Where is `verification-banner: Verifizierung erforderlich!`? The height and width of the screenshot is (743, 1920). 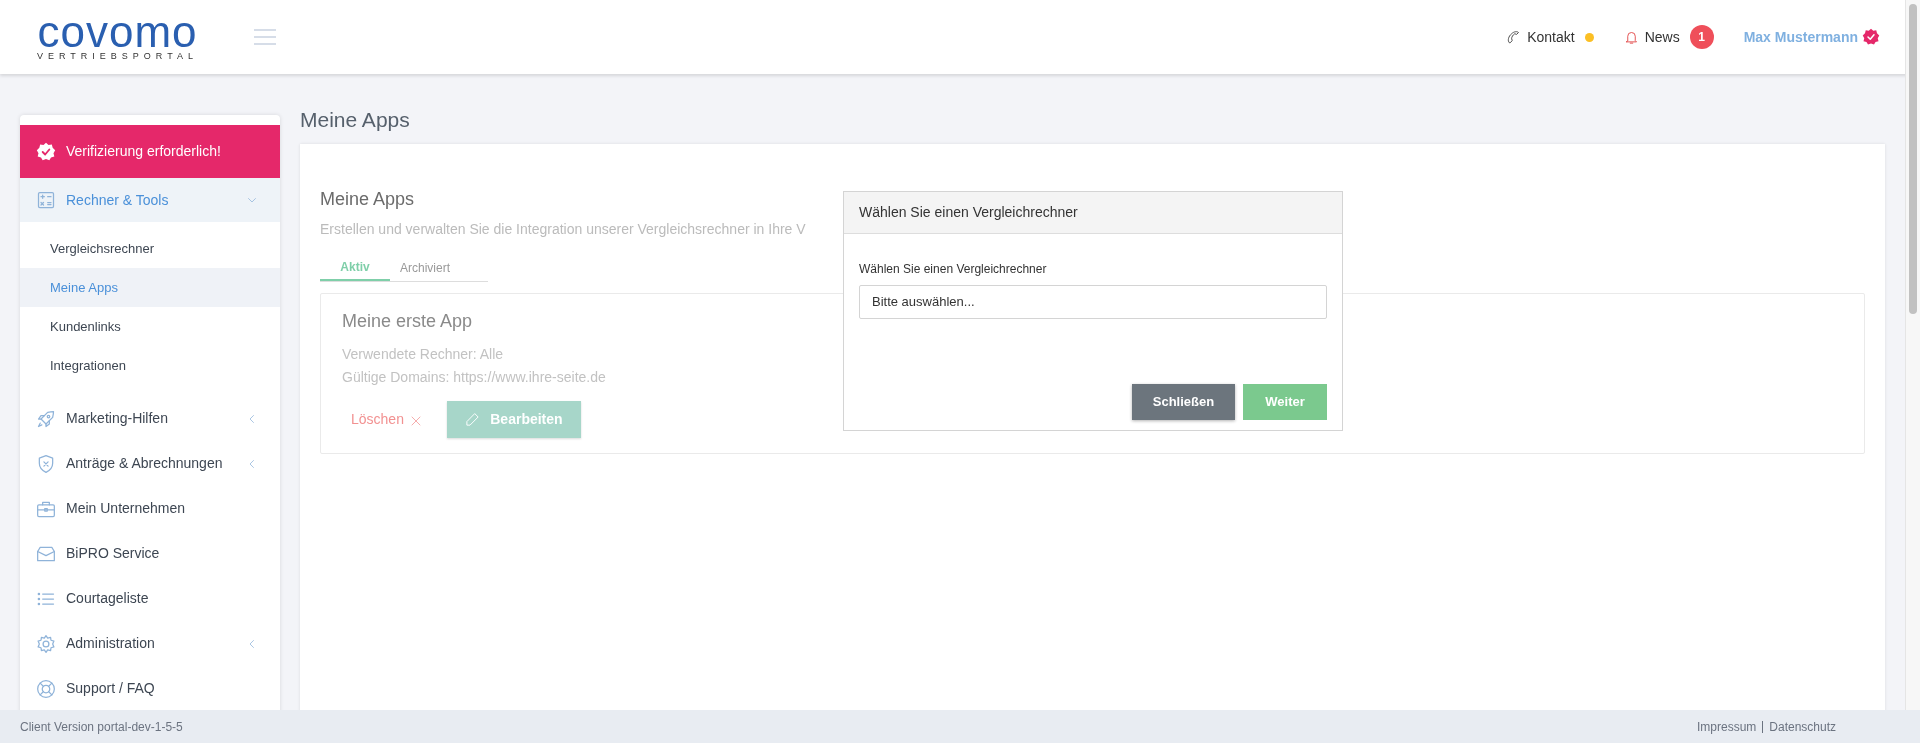 verification-banner: Verifizierung erforderlich! is located at coordinates (150, 151).